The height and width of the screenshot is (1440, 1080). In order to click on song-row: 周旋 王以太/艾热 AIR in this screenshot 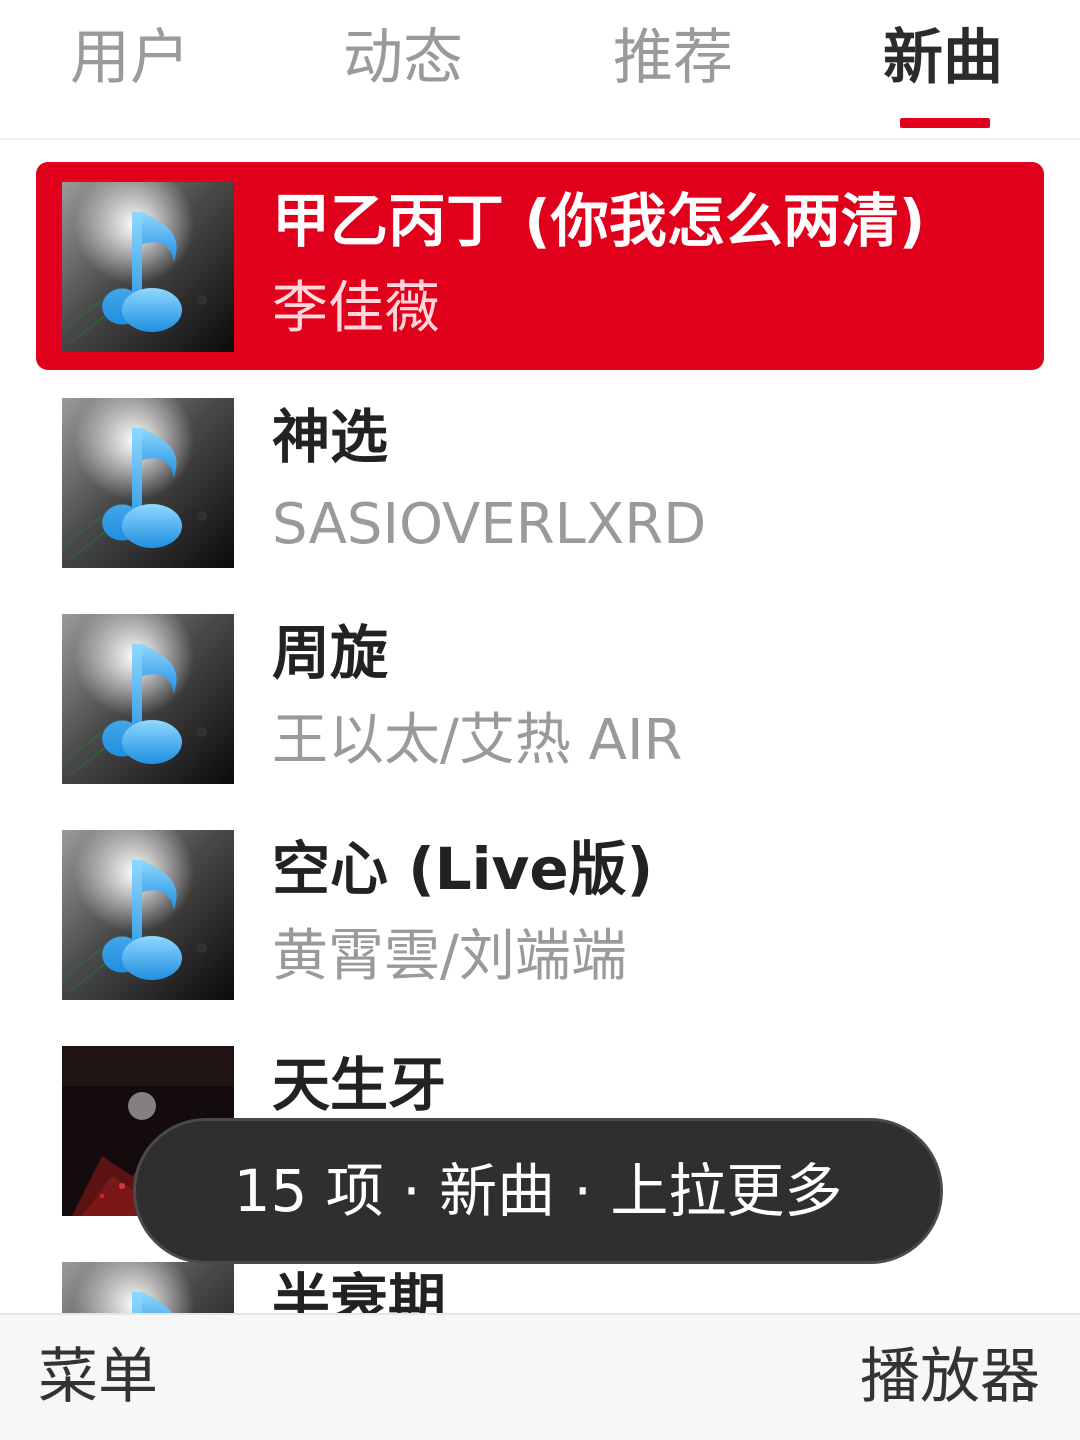, I will do `click(540, 698)`.